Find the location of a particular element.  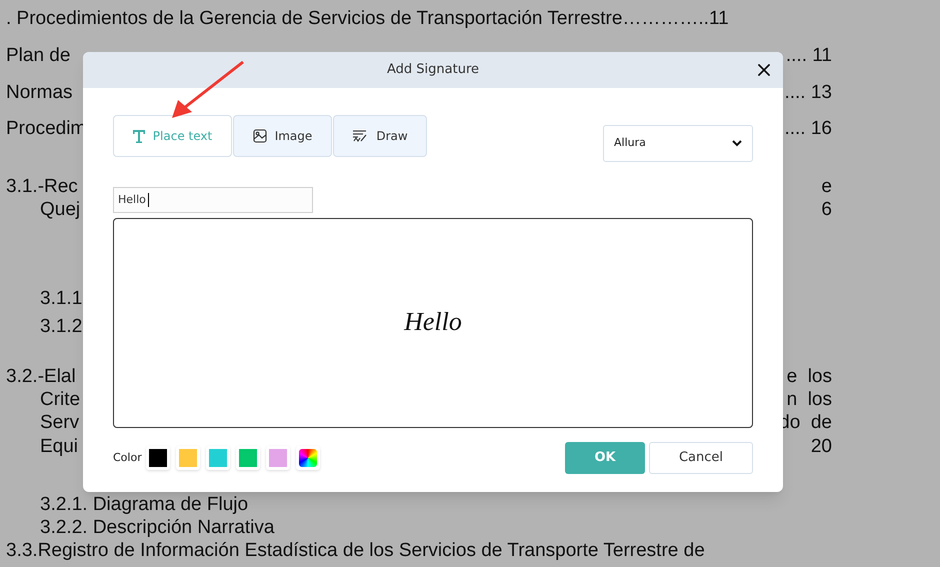

color-picker-button is located at coordinates (308, 458).